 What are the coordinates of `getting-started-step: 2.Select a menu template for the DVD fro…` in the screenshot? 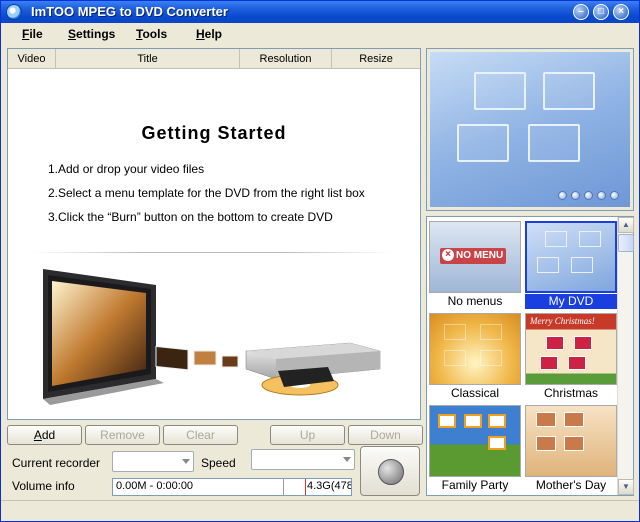 It's located at (206, 193).